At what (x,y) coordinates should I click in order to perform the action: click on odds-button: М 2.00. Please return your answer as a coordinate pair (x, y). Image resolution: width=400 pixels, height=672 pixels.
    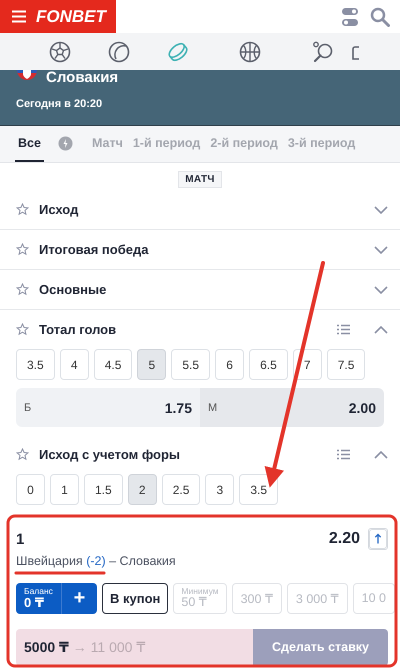
    Looking at the image, I should click on (292, 407).